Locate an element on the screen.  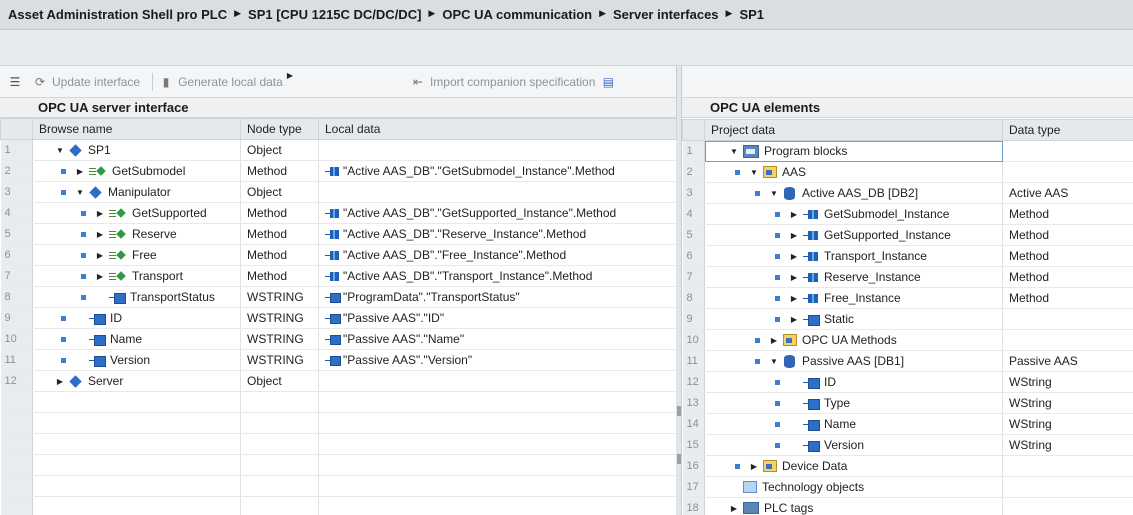
tree-node-cell: ▼ SP1 is located at coordinates (136, 150).